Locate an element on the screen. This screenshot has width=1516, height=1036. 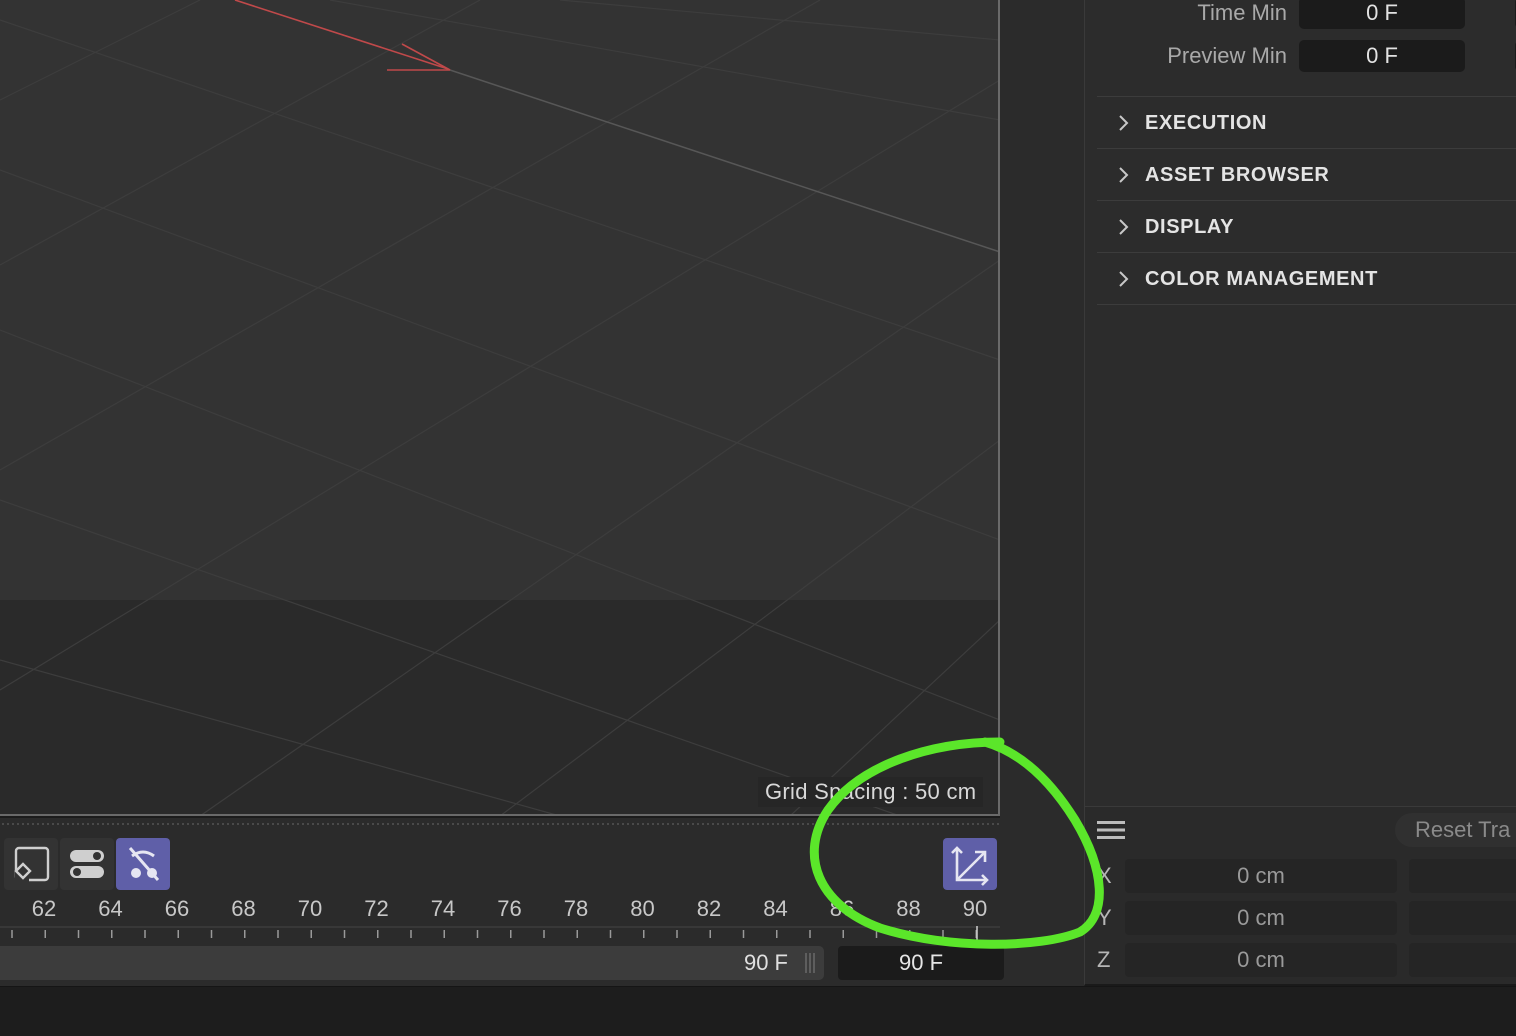
time-min-label: Time Min is located at coordinates (1242, 12).